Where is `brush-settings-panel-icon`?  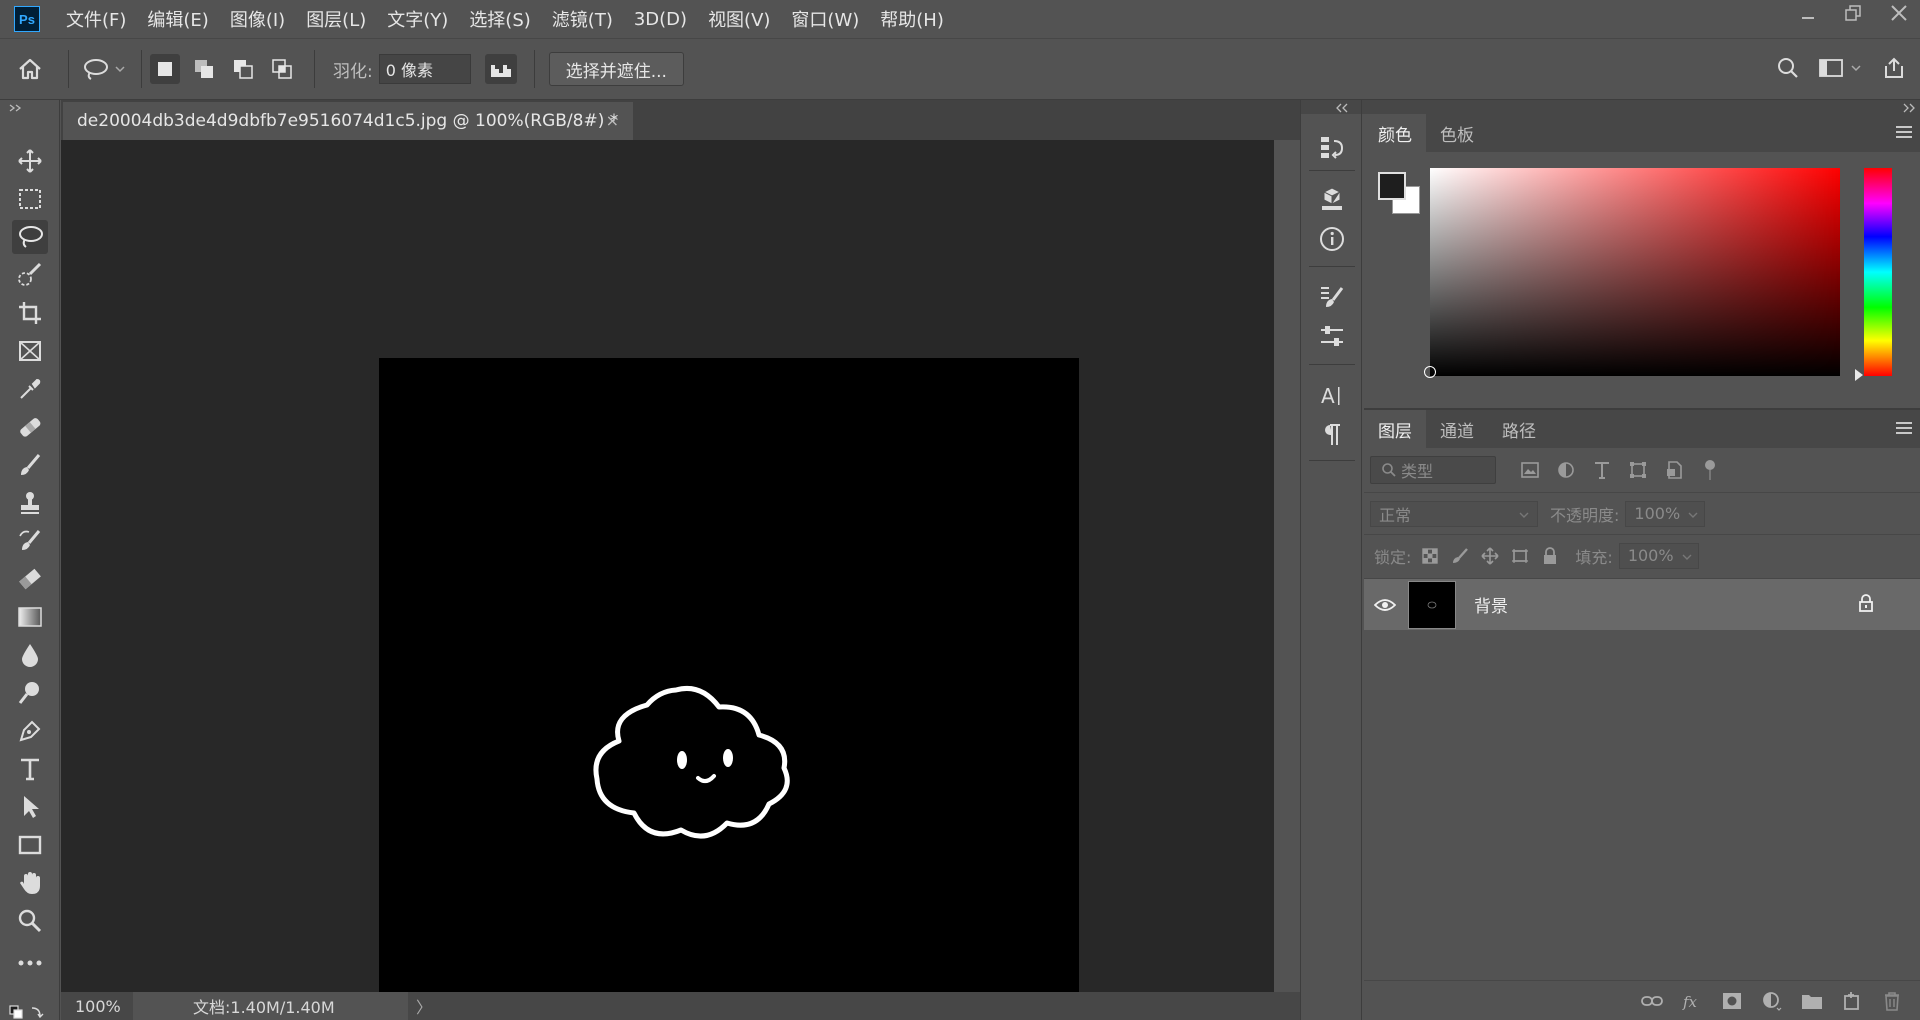 brush-settings-panel-icon is located at coordinates (1332, 297).